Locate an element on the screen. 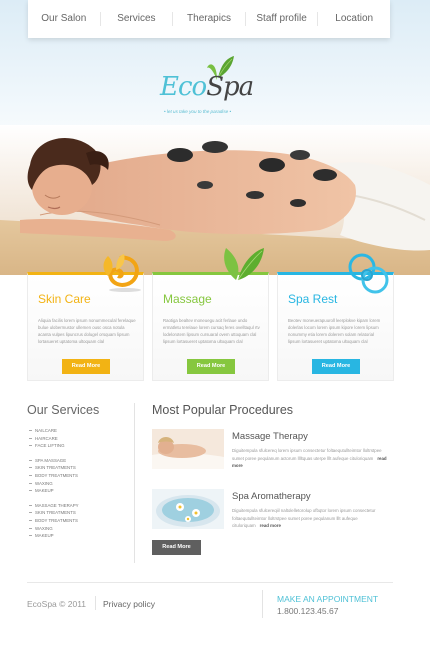 This screenshot has height=647, width=430. sidebar-item-haircare: HAIRCARE is located at coordinates (78, 439).